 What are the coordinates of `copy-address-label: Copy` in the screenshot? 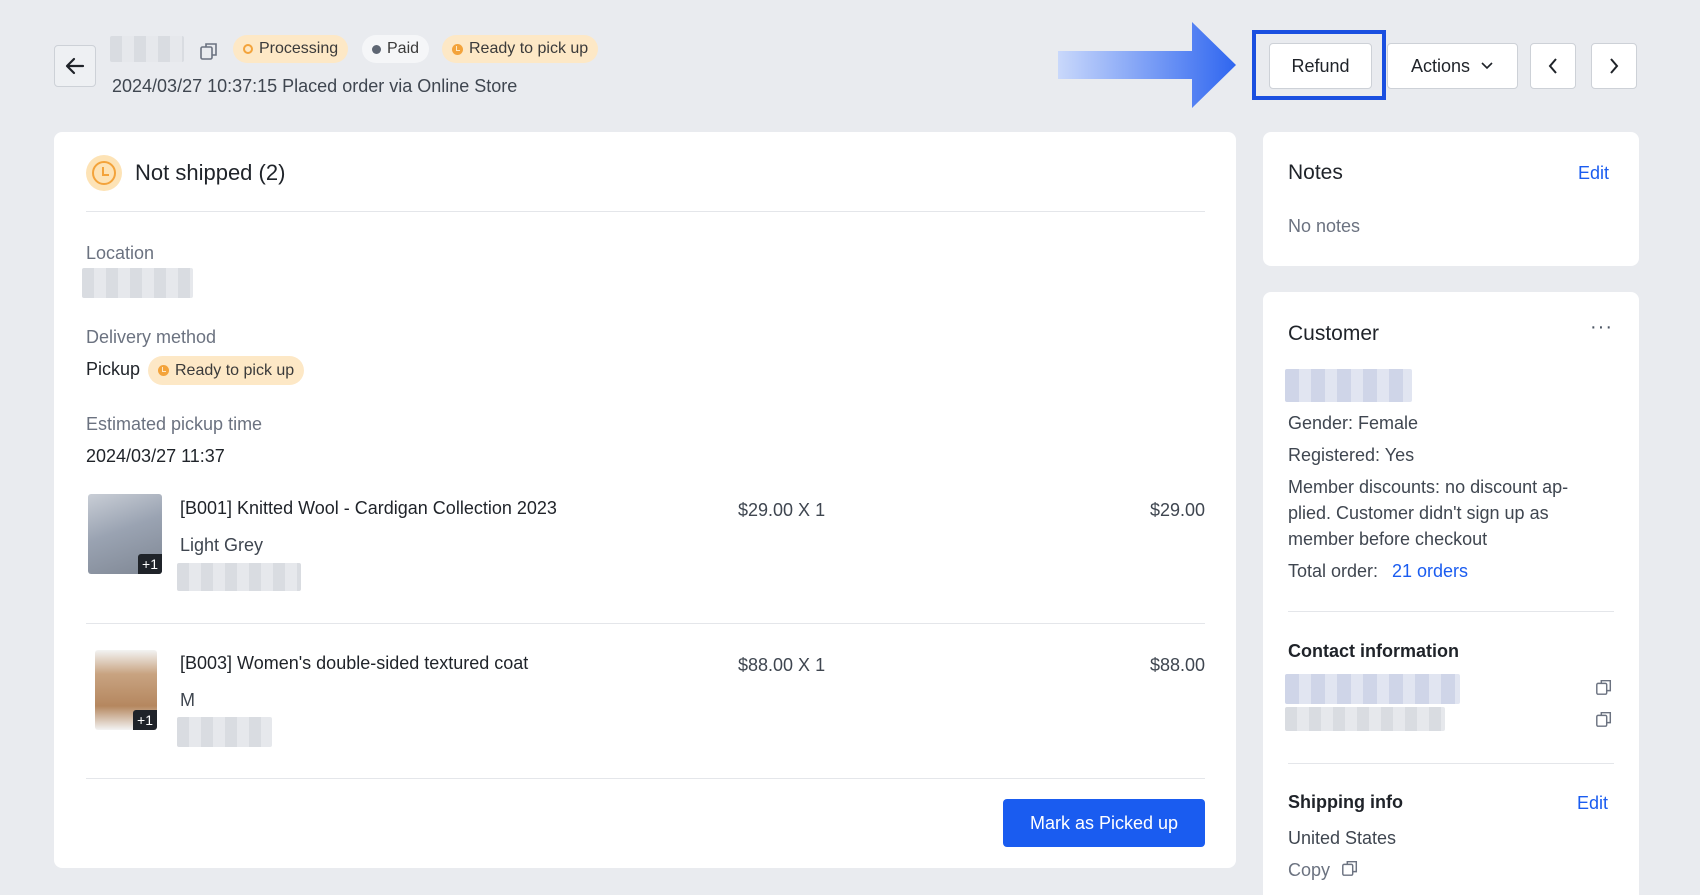 It's located at (1309, 870).